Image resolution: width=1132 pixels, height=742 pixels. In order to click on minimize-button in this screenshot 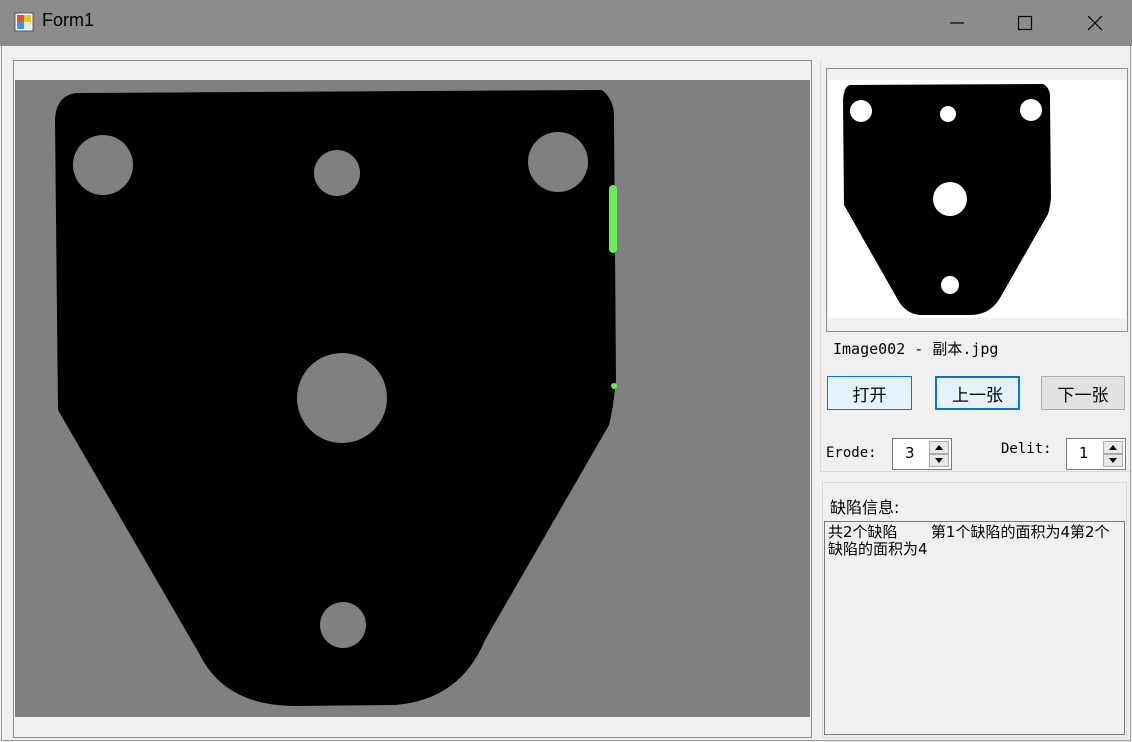, I will do `click(957, 23)`.